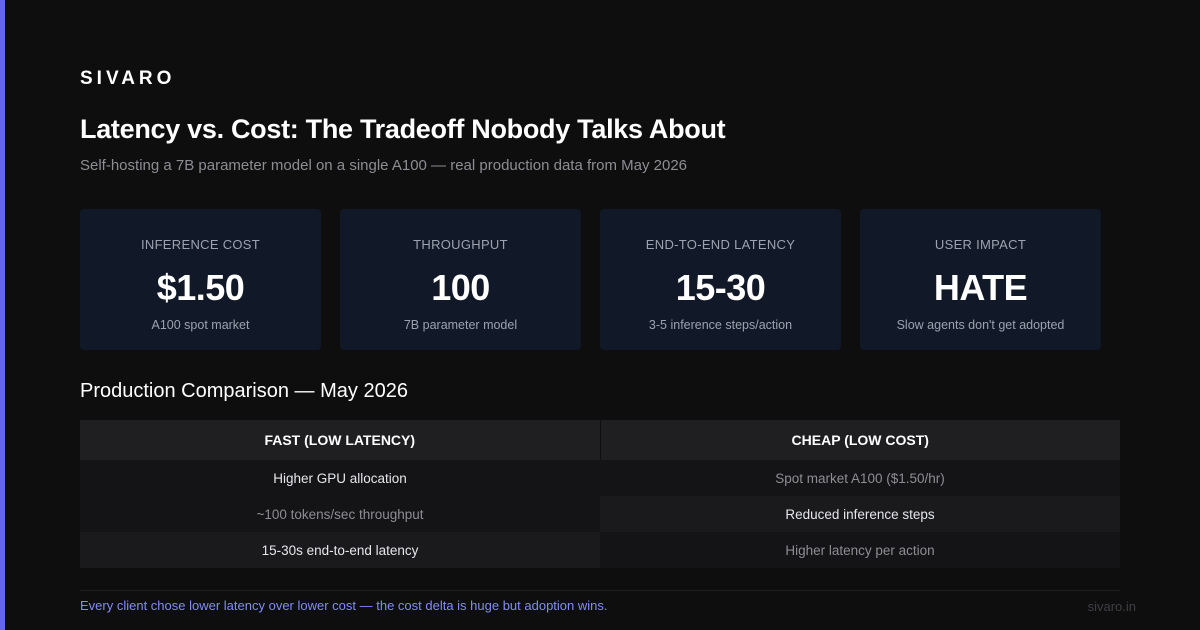 The image size is (1200, 630). I want to click on stat-value: 100, so click(460, 287).